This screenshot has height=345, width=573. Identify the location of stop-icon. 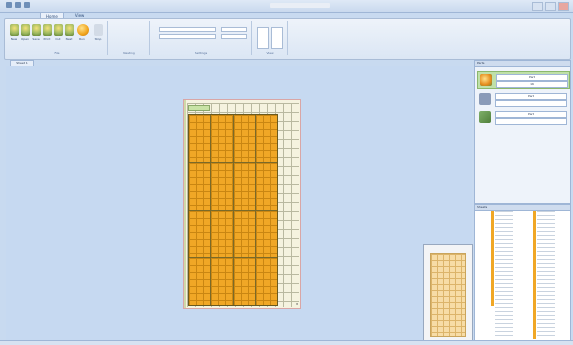
(98, 30).